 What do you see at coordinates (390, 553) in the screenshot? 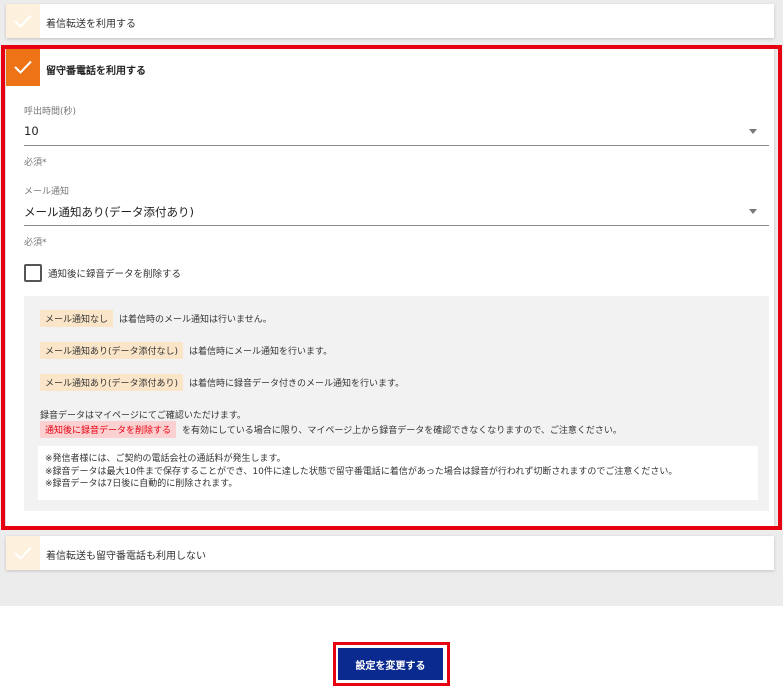
I see `option-no-service: 着信転送も留守番電話も利用しない` at bounding box center [390, 553].